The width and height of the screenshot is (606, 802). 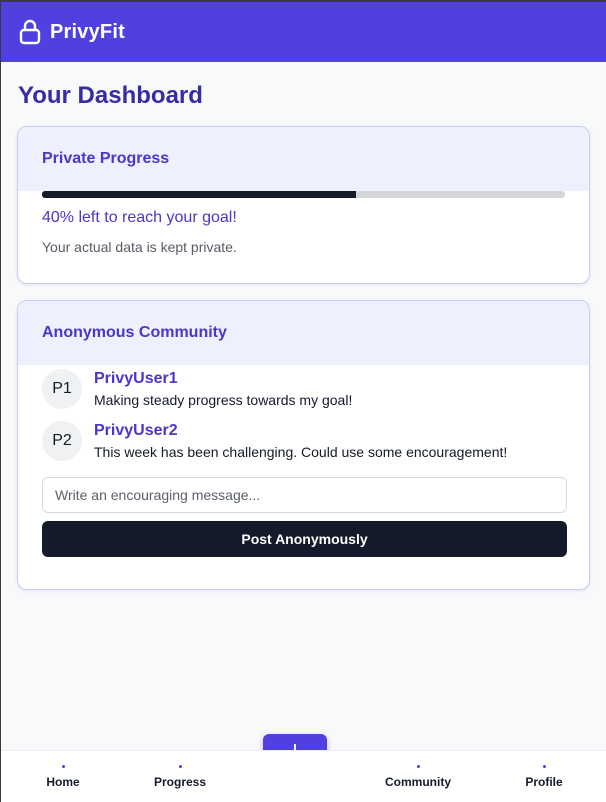 What do you see at coordinates (62, 389) in the screenshot?
I see `avatar: P1` at bounding box center [62, 389].